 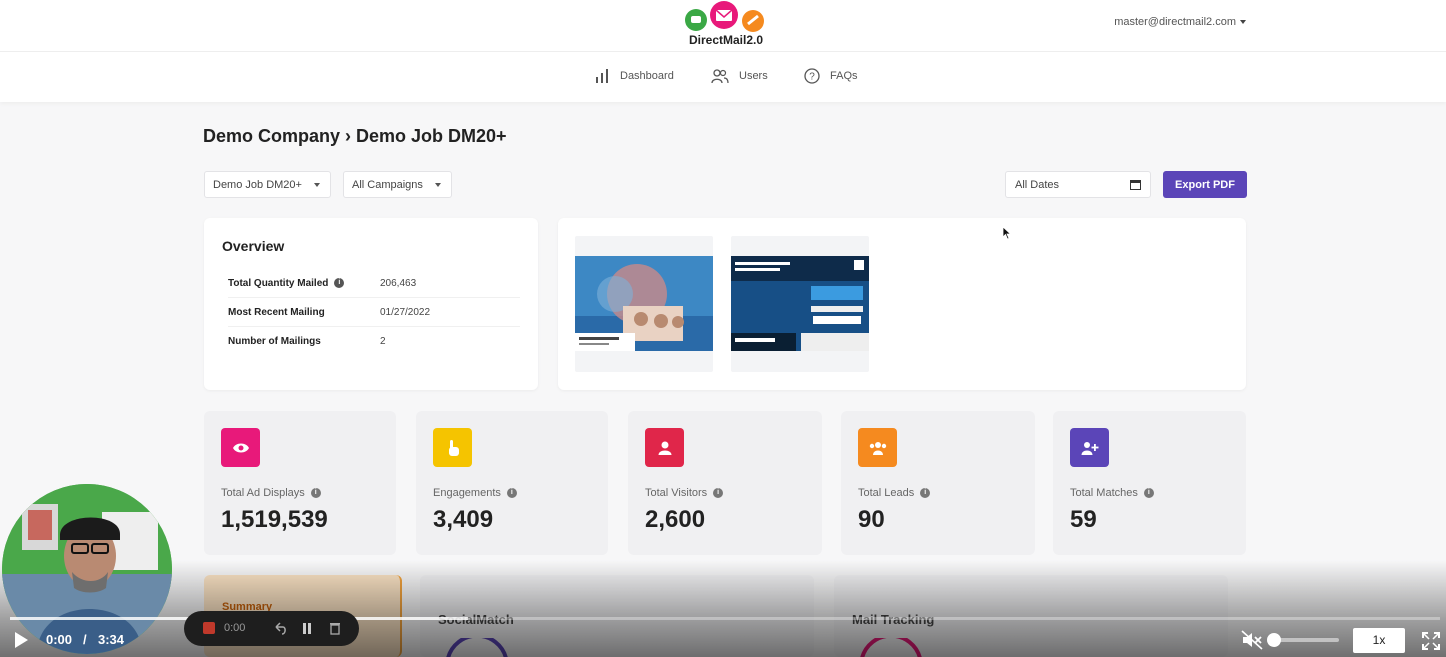 I want to click on stat-label: Total Visitors, so click(x=676, y=493).